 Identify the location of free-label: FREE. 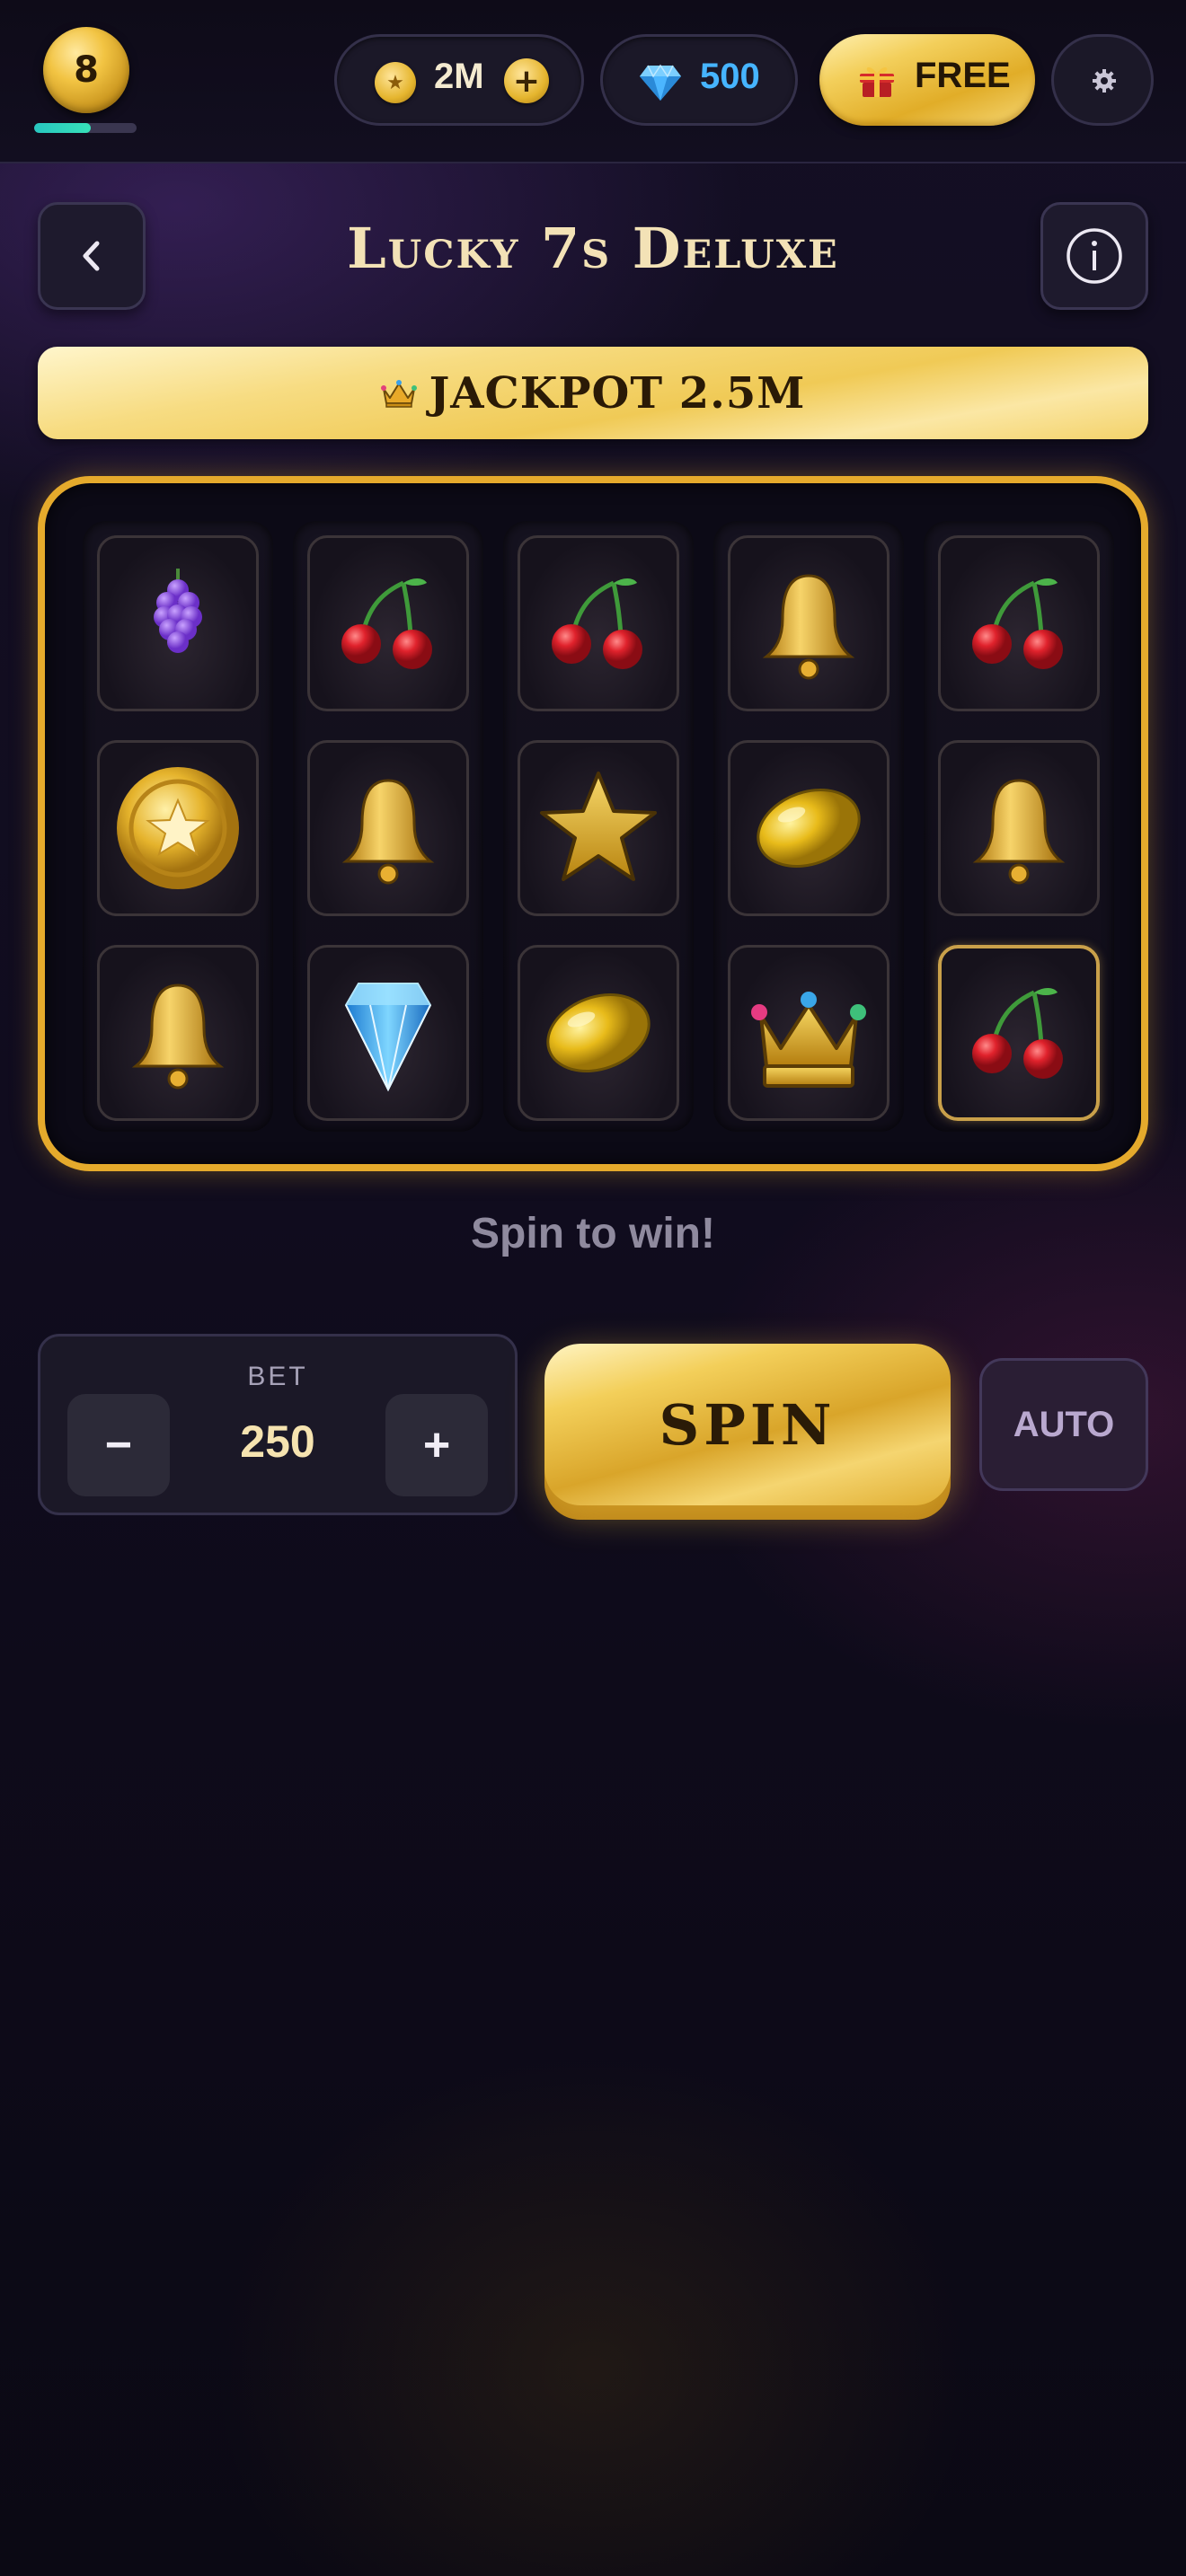
(963, 75).